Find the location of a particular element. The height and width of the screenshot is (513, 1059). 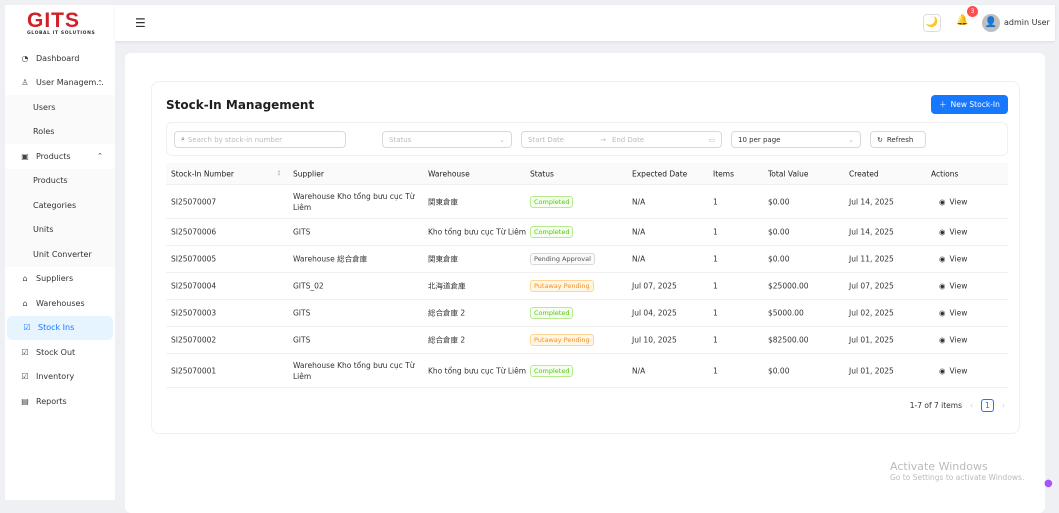

chevron-up-icon: ⌃ is located at coordinates (100, 82).